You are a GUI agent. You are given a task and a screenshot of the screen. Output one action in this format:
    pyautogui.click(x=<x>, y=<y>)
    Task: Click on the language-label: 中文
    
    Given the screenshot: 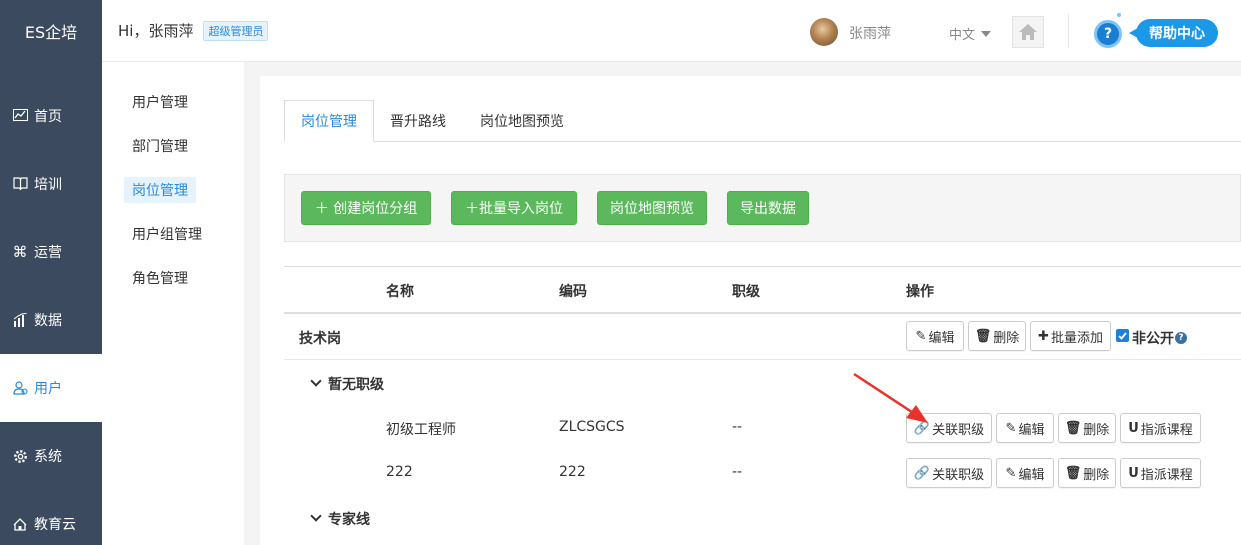 What is the action you would take?
    pyautogui.click(x=962, y=35)
    